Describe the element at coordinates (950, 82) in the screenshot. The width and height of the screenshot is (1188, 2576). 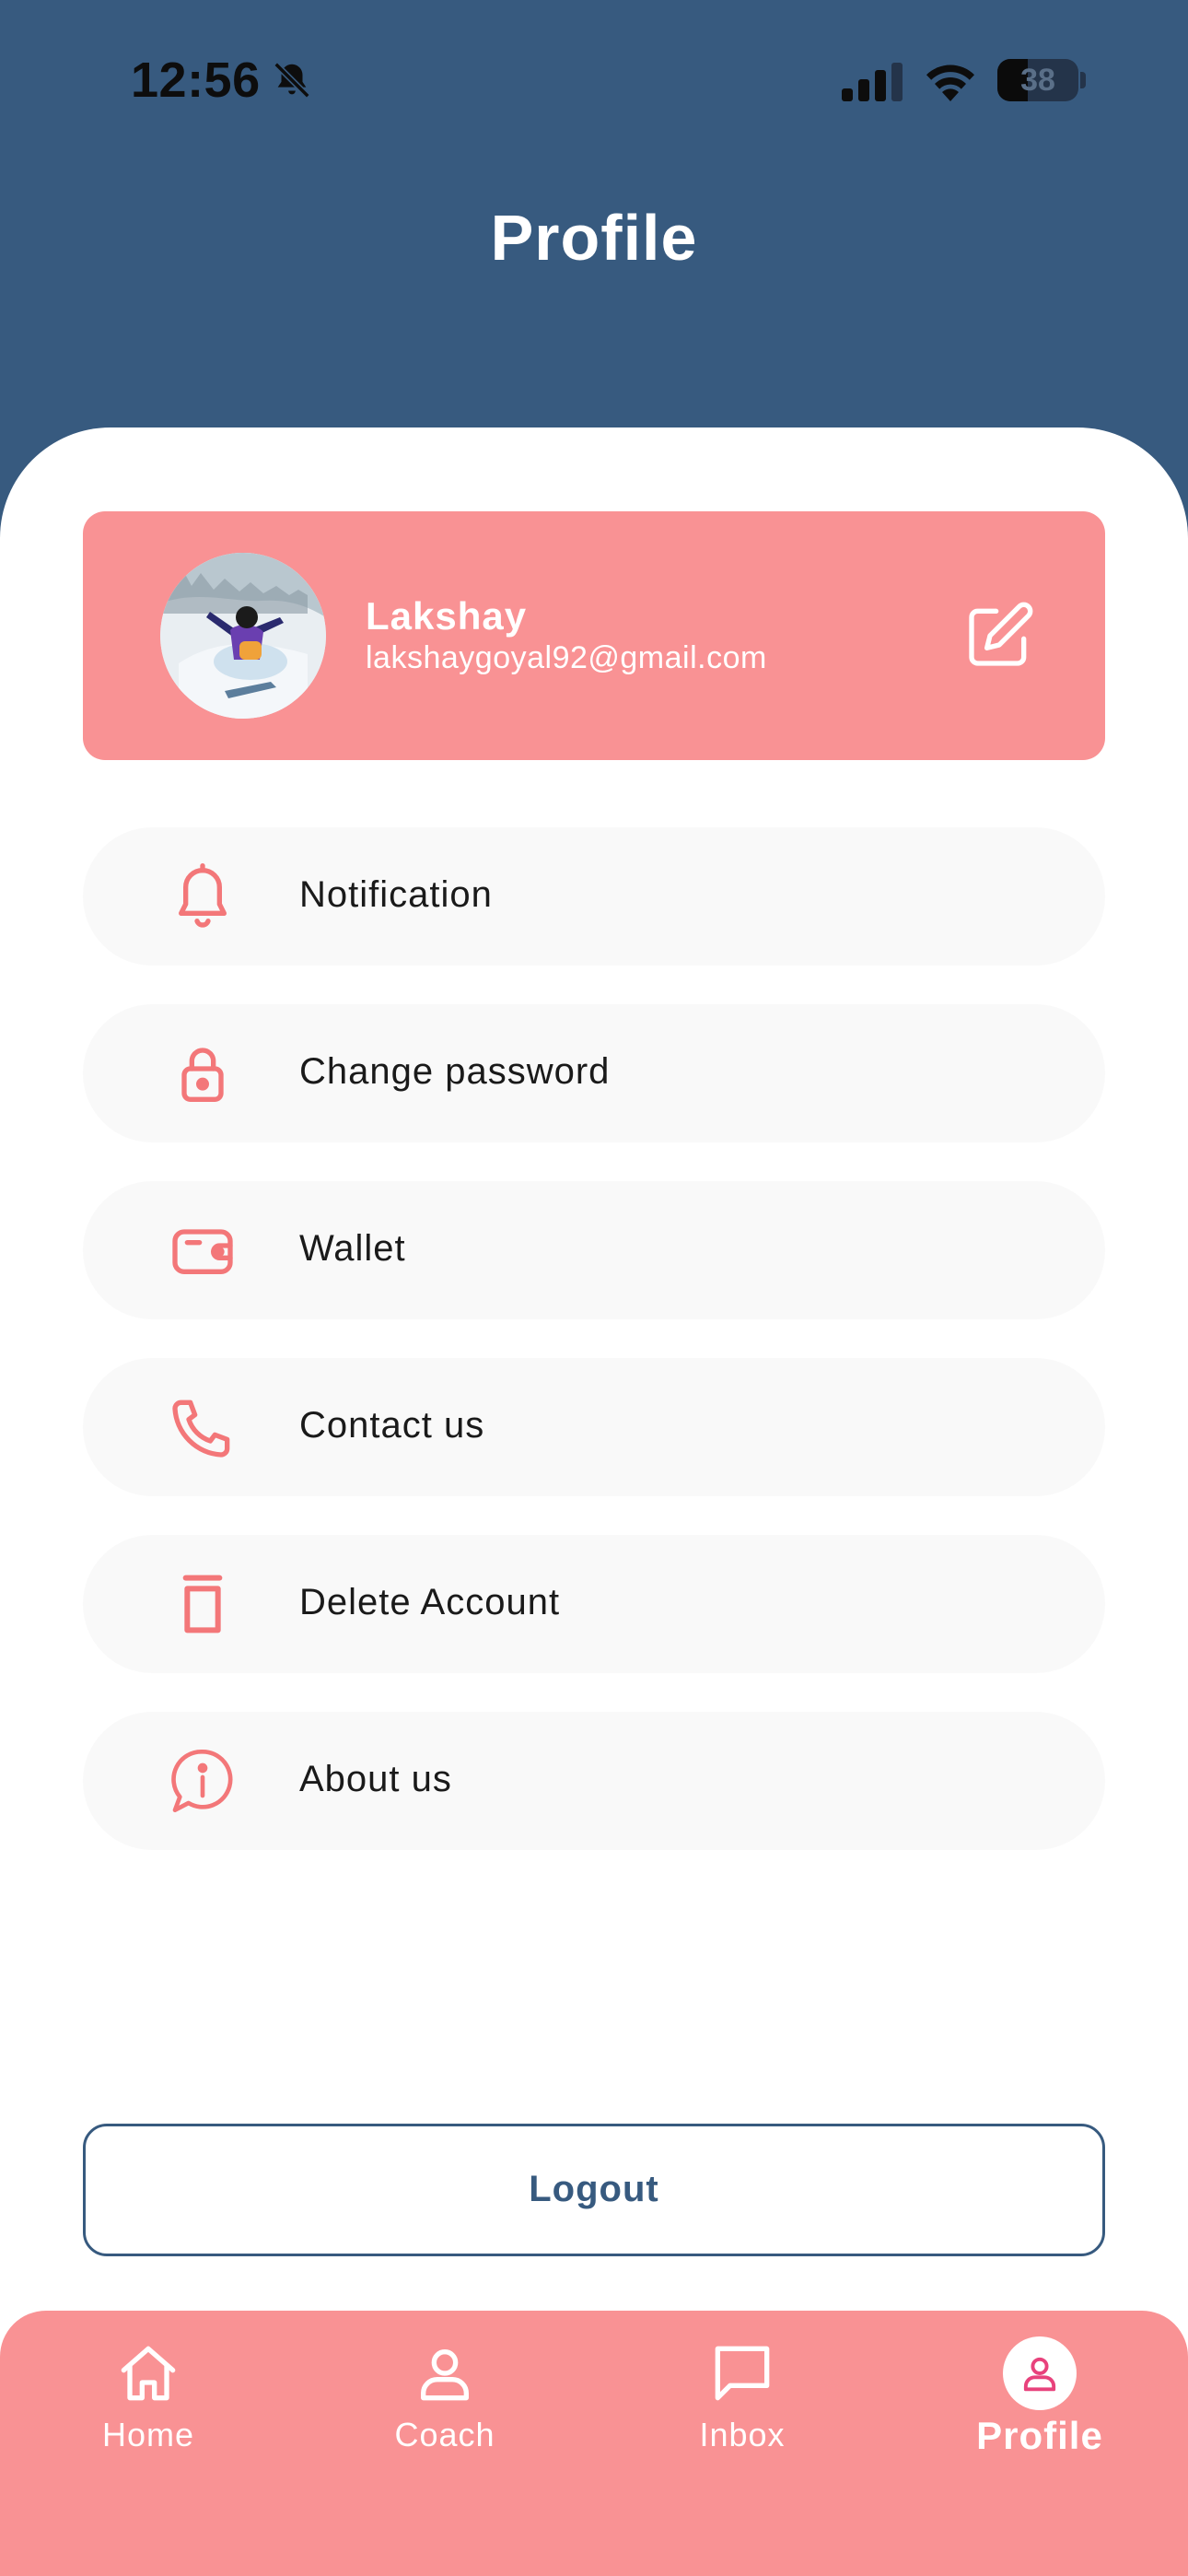
I see `wifi-icon` at that location.